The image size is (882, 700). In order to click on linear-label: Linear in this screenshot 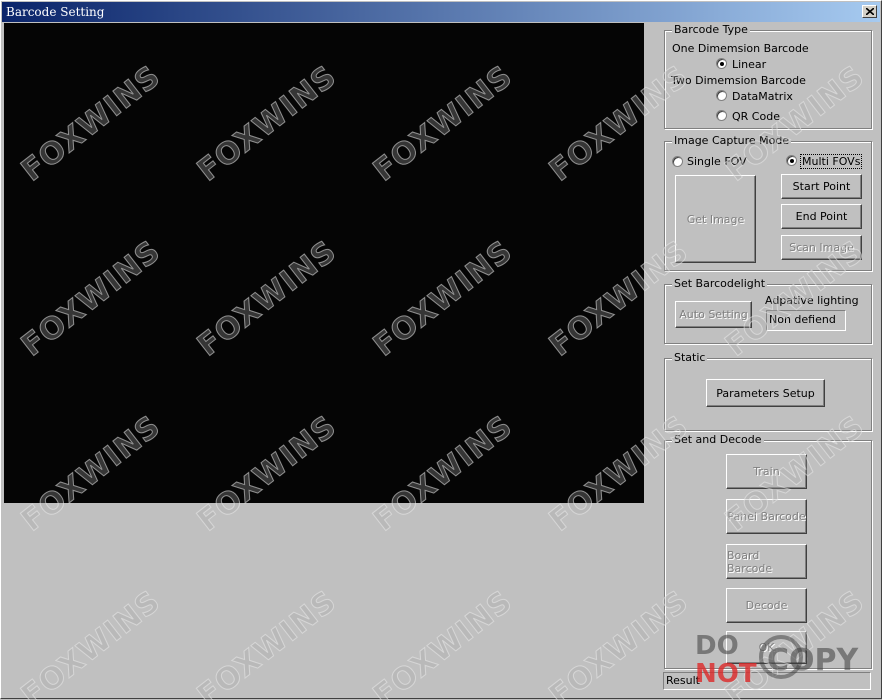, I will do `click(749, 64)`.